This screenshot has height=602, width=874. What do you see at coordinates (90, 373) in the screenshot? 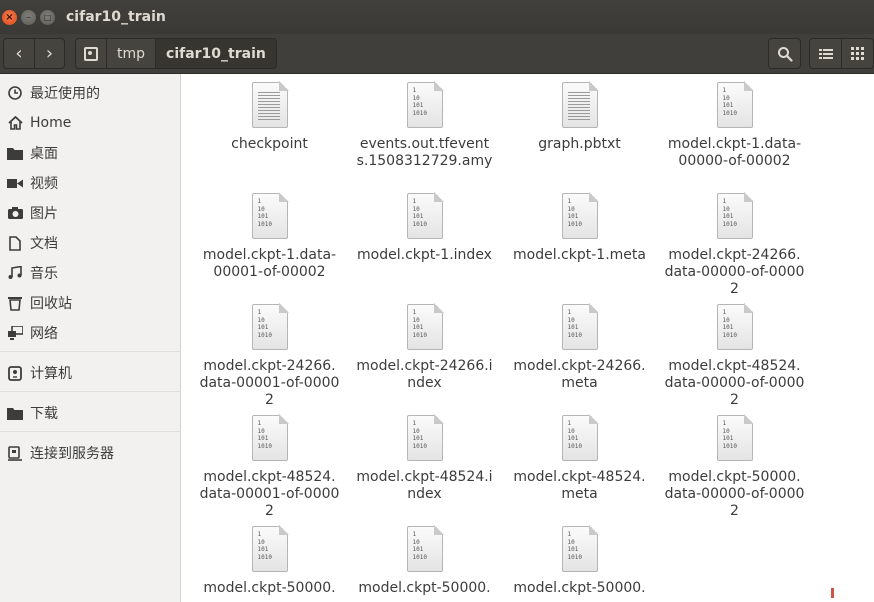
I see `sidebar-item-computer: 计算机` at bounding box center [90, 373].